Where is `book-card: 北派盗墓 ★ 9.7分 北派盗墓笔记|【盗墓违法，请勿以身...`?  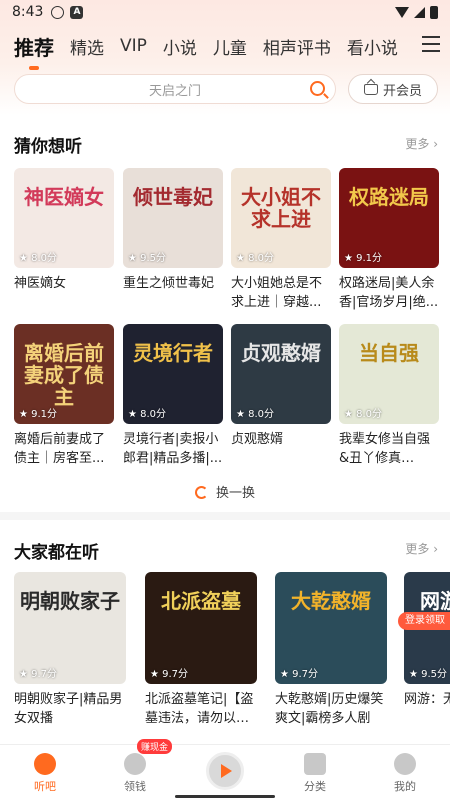
book-card: 北派盗墓 ★ 9.7分 北派盗墓笔记|【盗墓违法，请勿以身... is located at coordinates (201, 650).